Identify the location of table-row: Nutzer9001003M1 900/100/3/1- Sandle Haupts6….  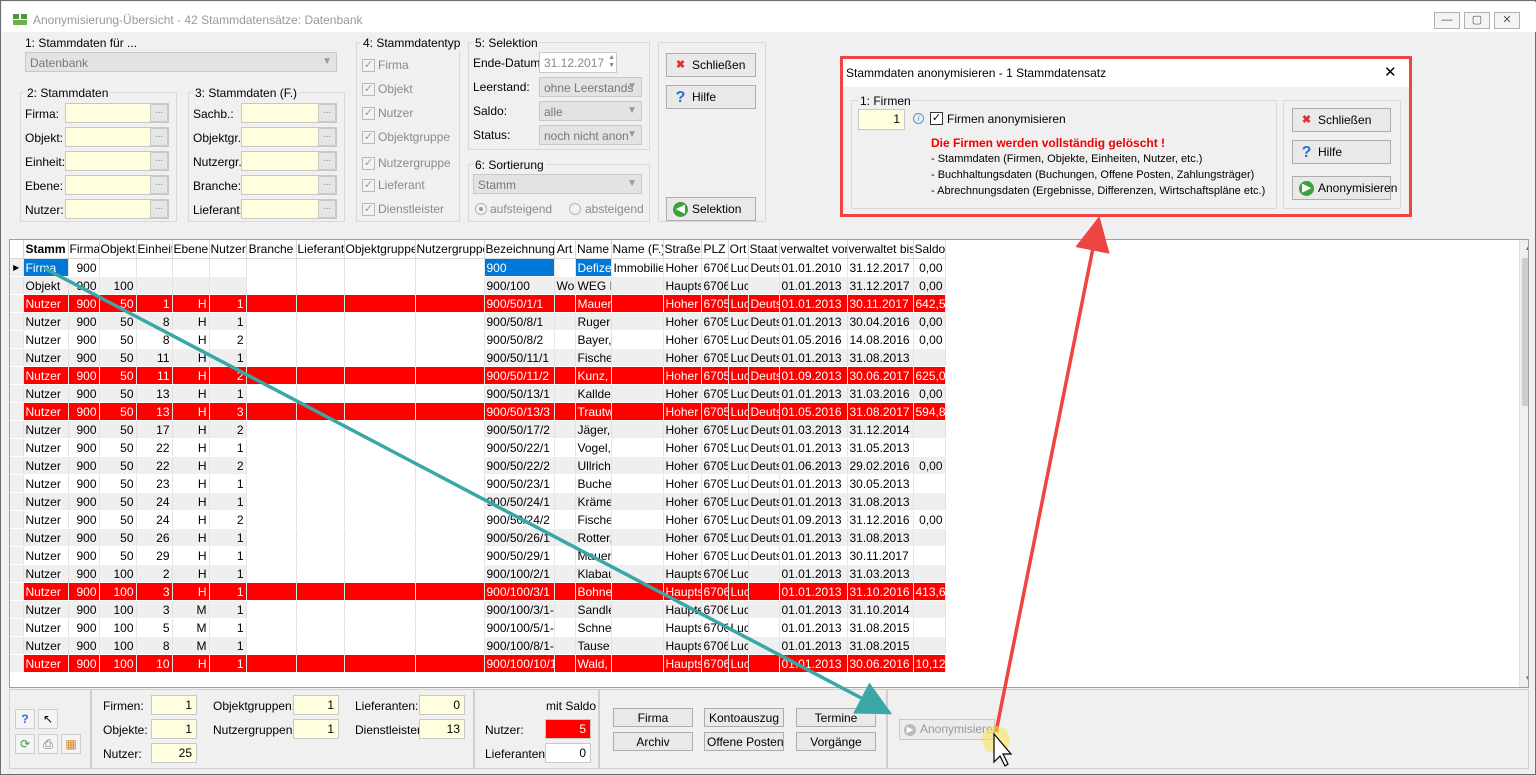
(478, 609).